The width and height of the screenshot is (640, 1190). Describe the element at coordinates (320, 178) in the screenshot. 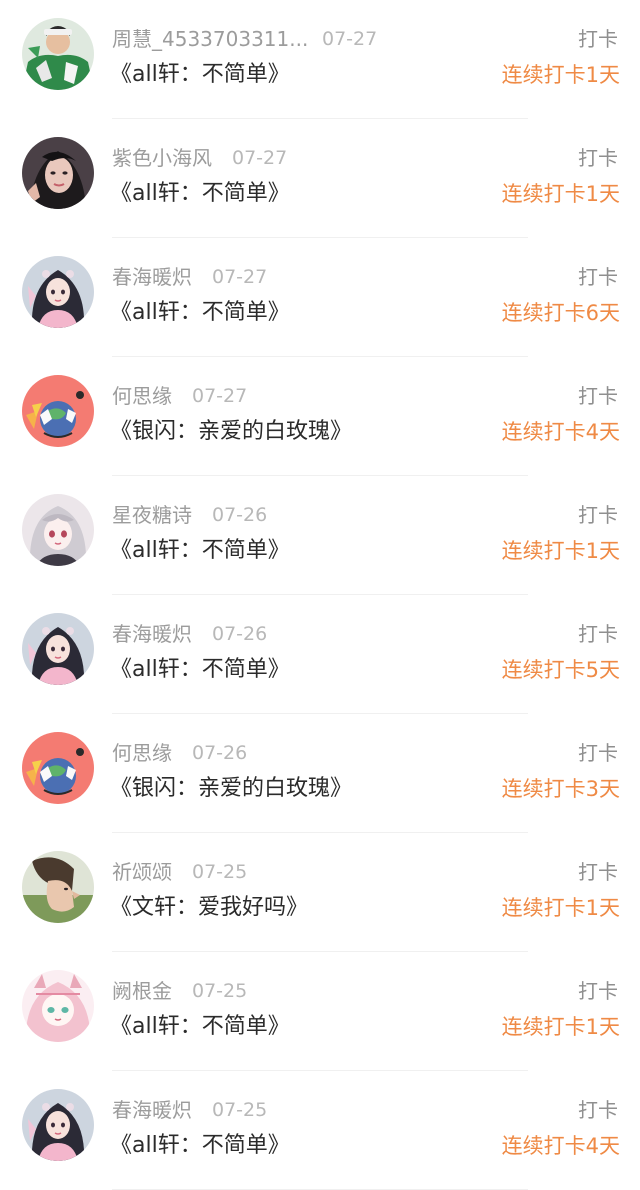

I see `checkin-row: 紫色小海风 07-27 《all轩：不简单》 打卡连续打卡1天` at that location.